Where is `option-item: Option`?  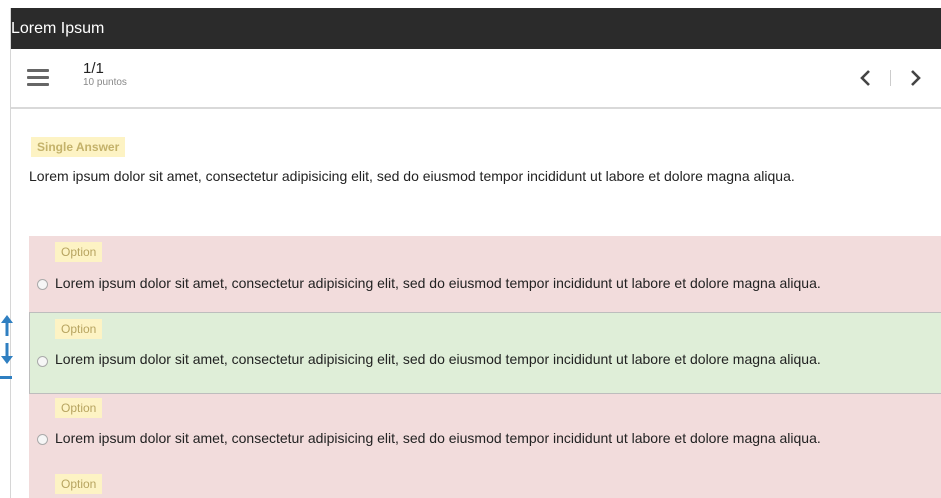 option-item: Option is located at coordinates (485, 485).